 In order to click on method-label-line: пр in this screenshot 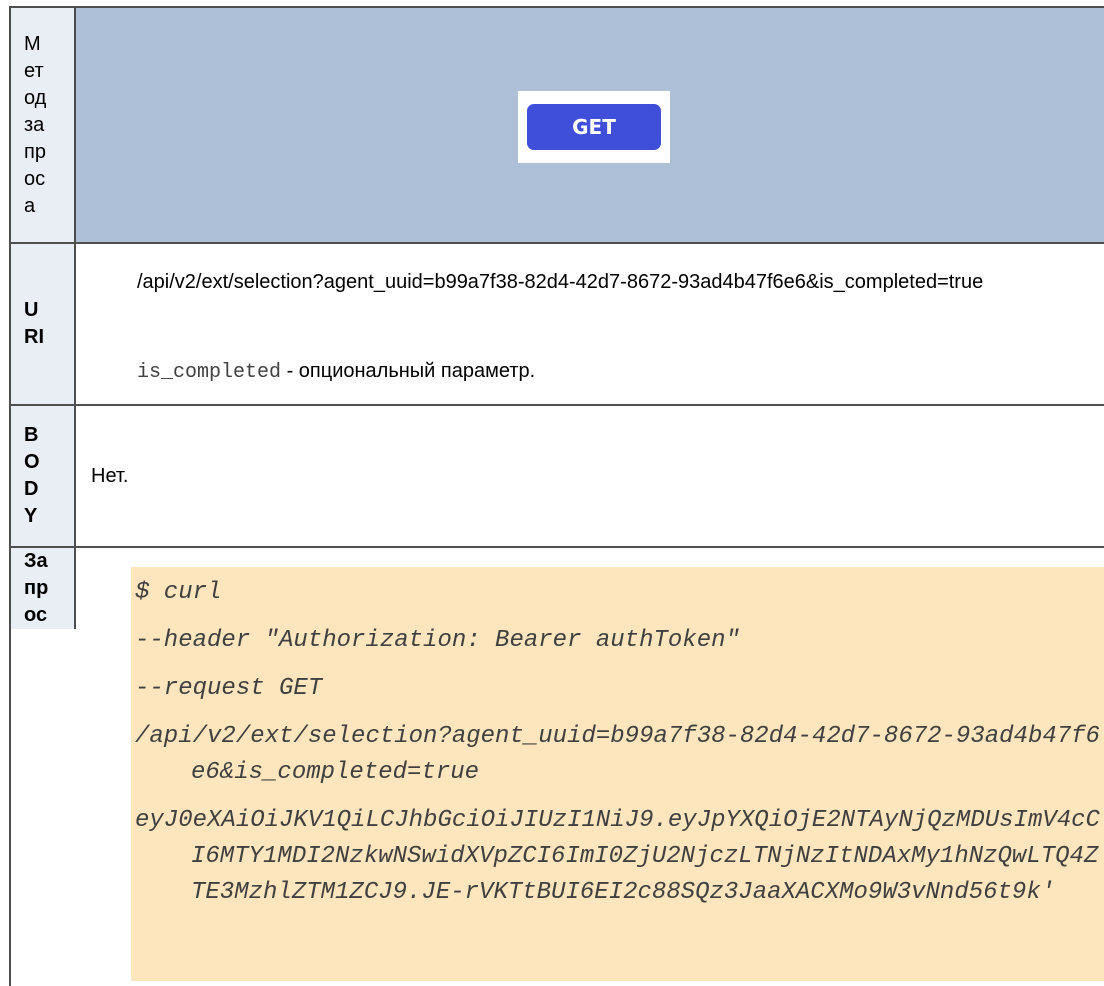, I will do `click(35, 151)`.